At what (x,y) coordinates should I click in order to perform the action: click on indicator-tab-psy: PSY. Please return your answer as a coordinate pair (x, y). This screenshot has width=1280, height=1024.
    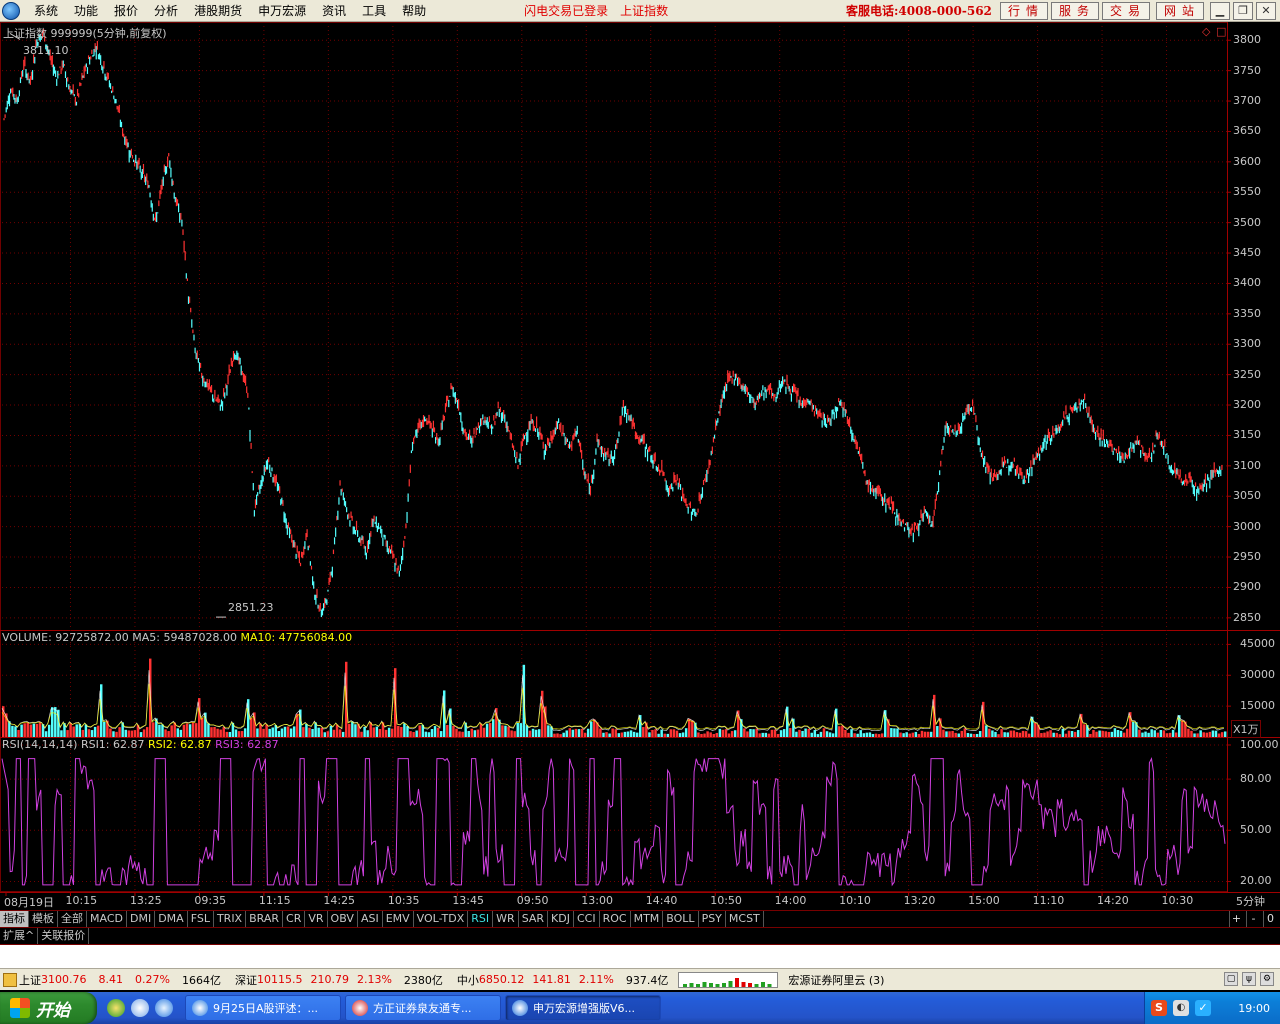
    Looking at the image, I should click on (712, 919).